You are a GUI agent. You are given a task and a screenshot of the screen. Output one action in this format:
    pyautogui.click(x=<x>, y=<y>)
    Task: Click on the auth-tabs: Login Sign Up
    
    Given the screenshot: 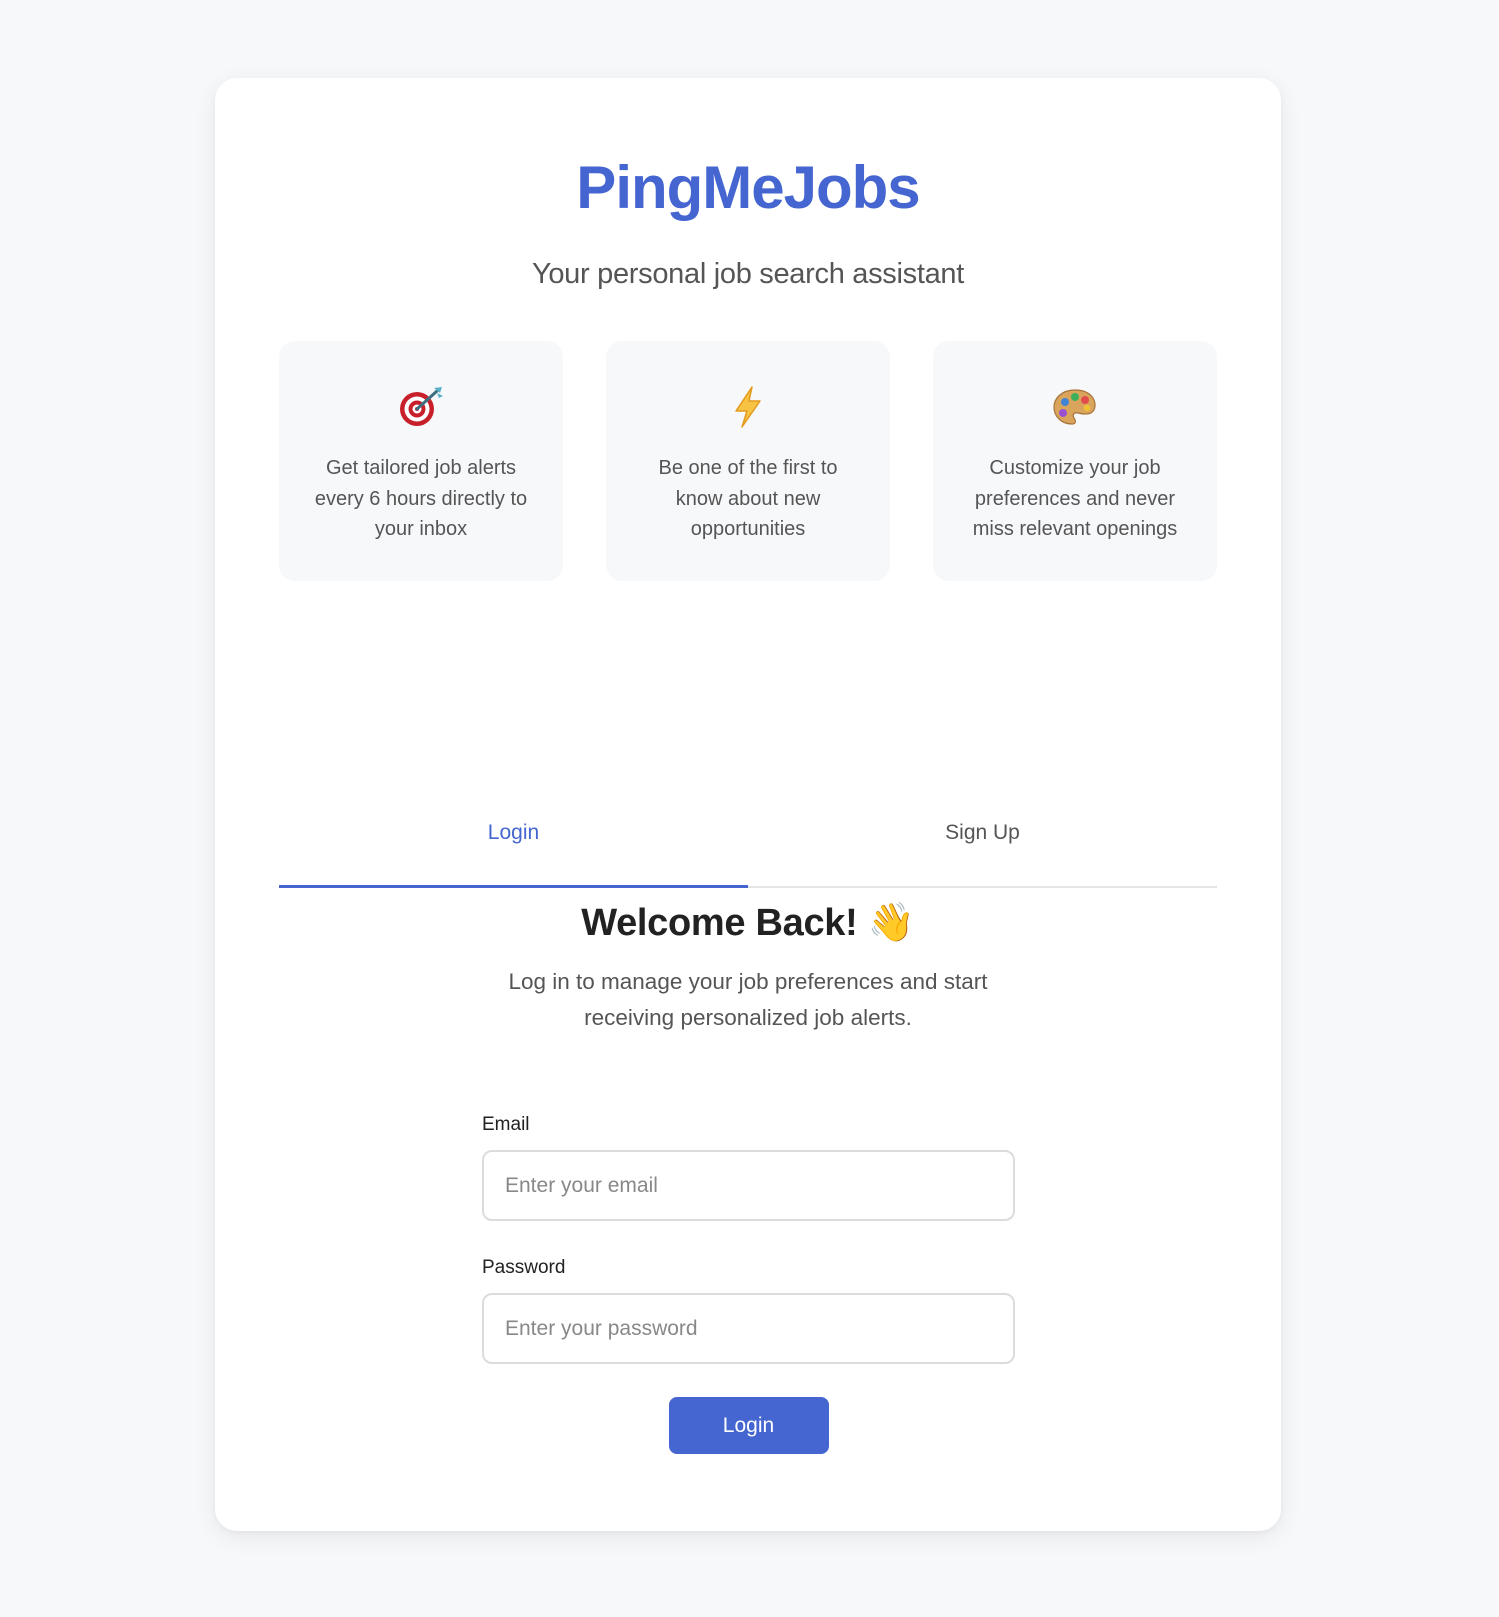 What is the action you would take?
    pyautogui.click(x=748, y=841)
    